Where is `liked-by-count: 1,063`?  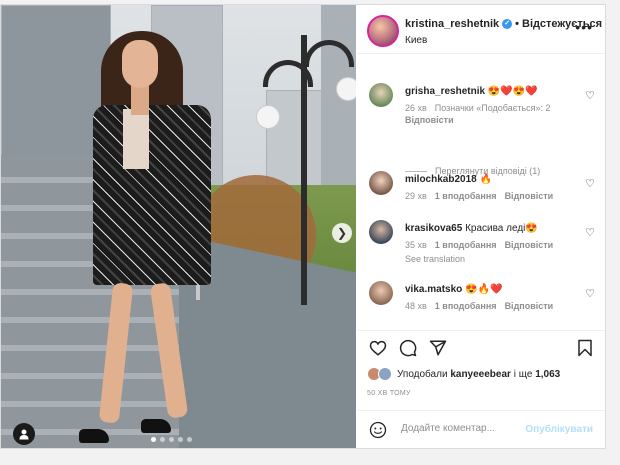
liked-by-count: 1,063 is located at coordinates (547, 374).